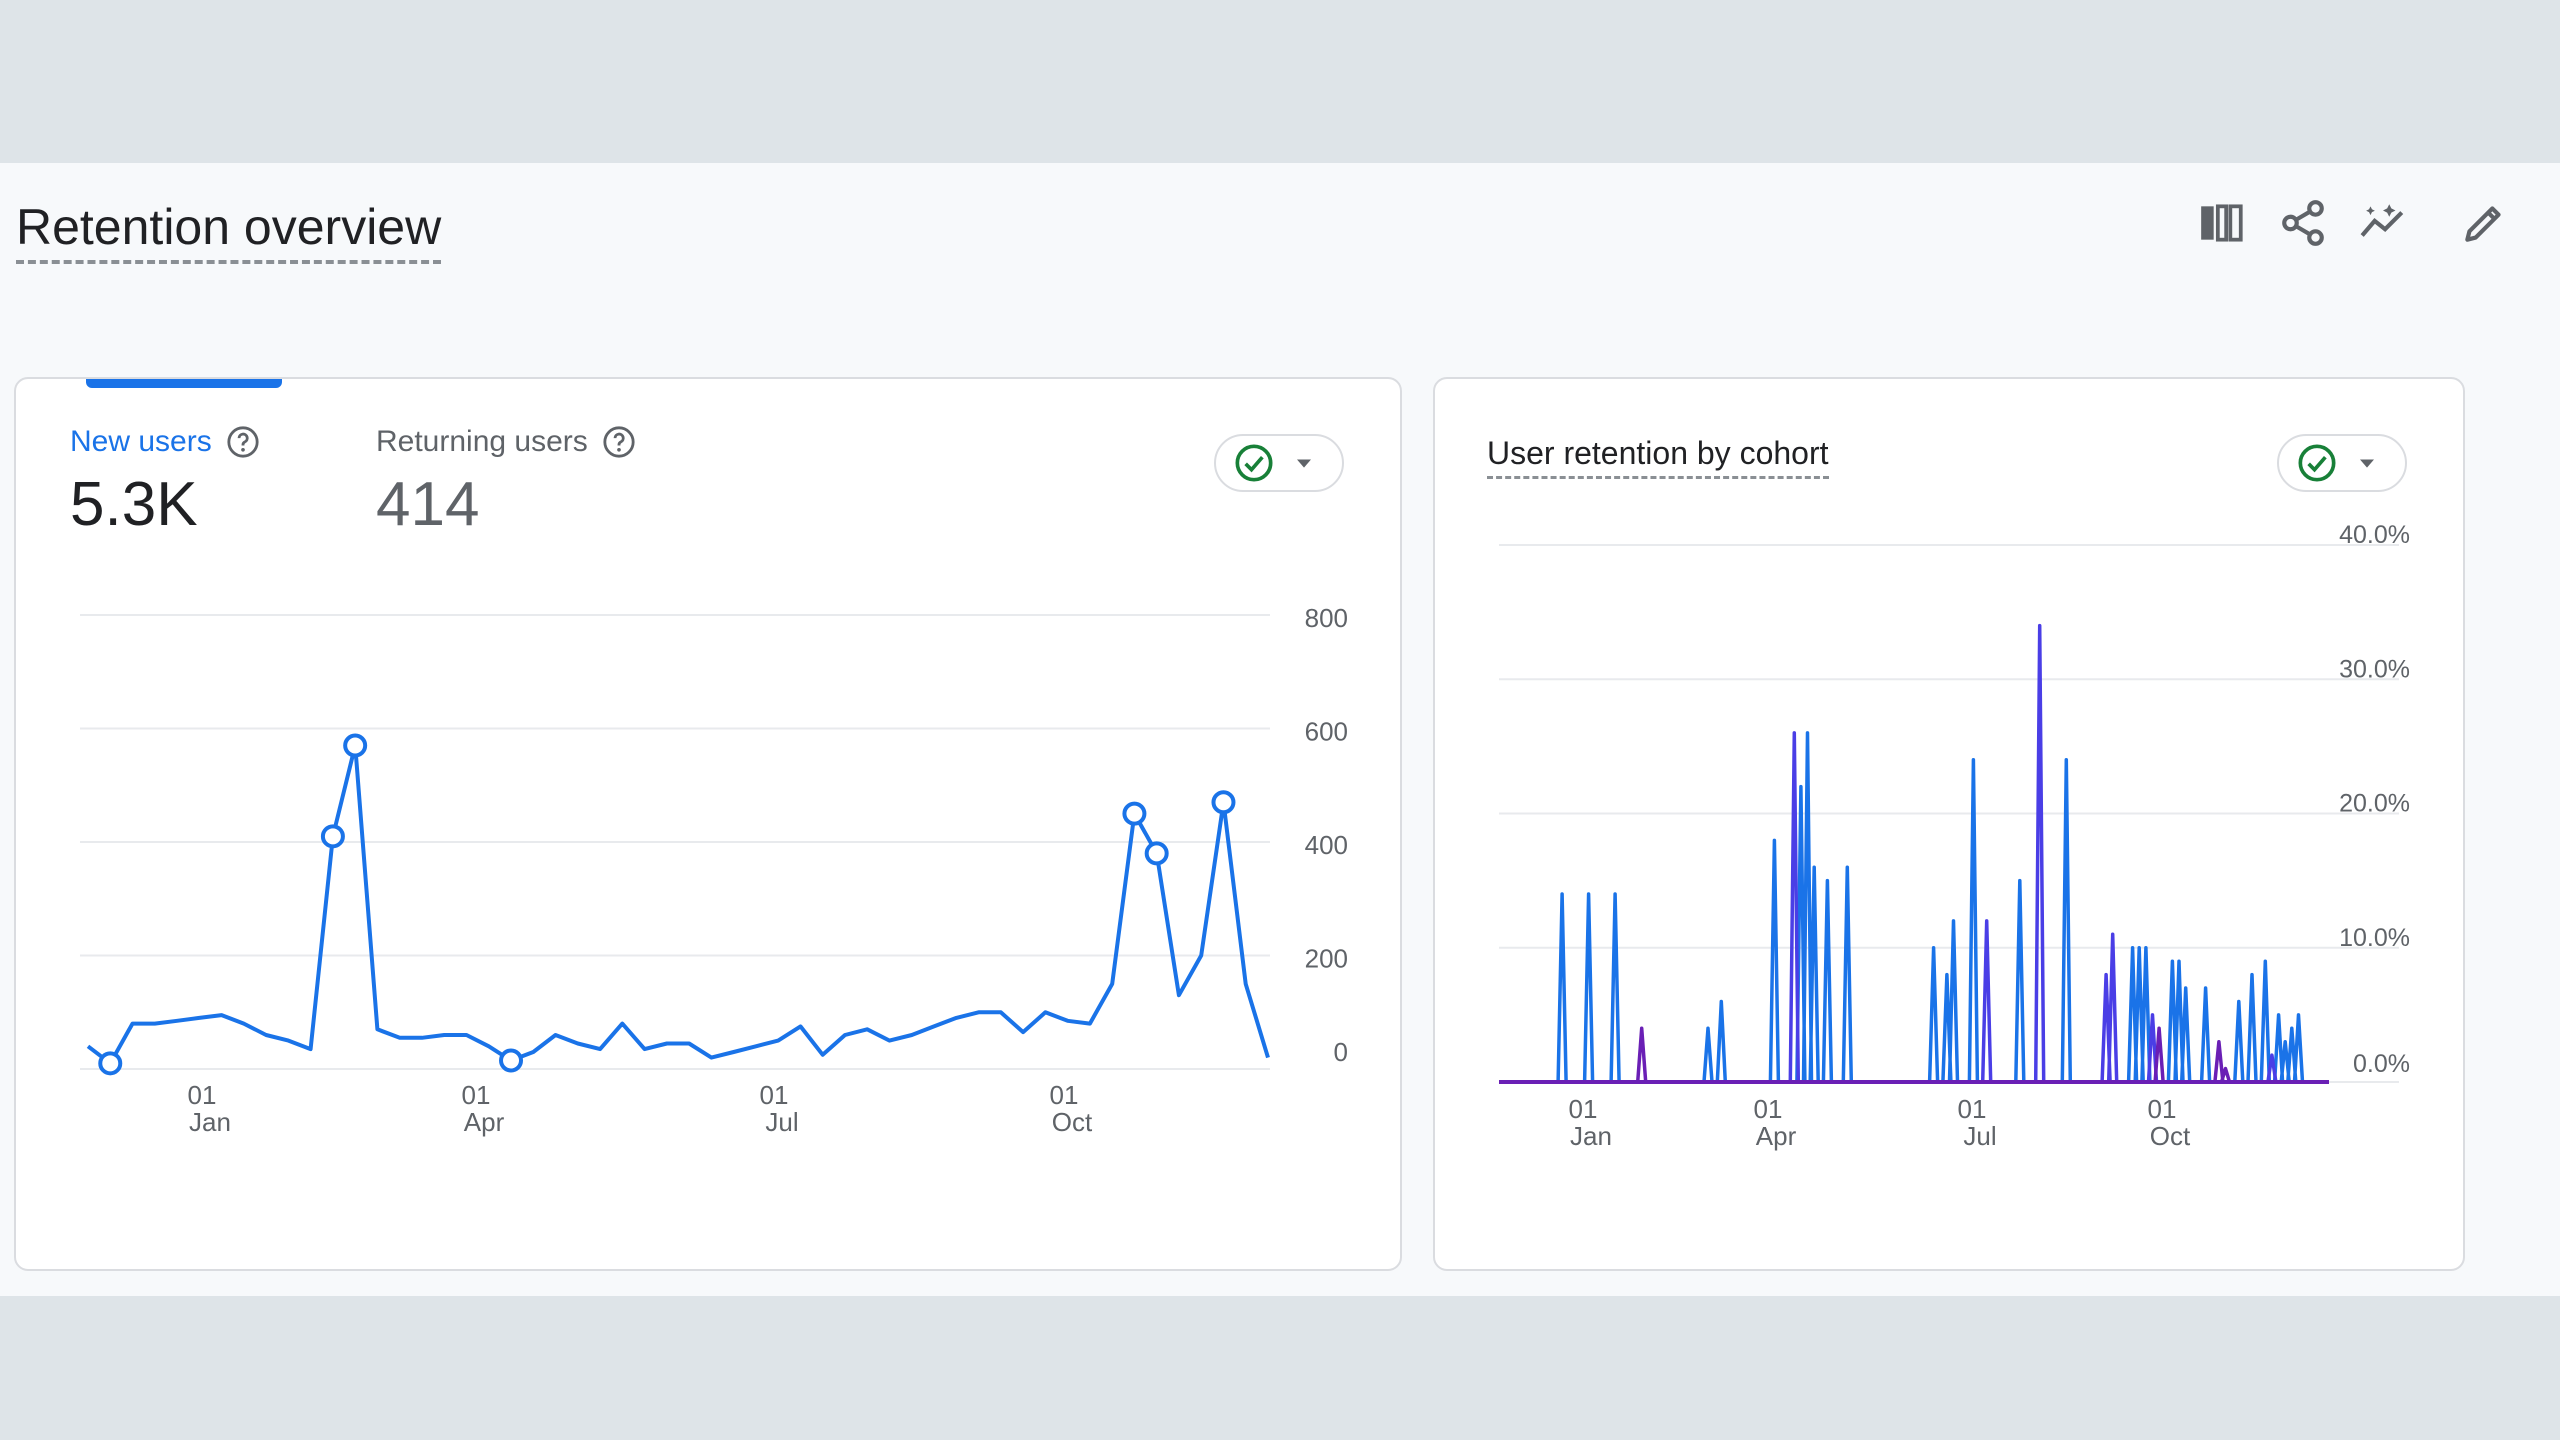  What do you see at coordinates (1326, 732) in the screenshot?
I see `y-tick-label: 600` at bounding box center [1326, 732].